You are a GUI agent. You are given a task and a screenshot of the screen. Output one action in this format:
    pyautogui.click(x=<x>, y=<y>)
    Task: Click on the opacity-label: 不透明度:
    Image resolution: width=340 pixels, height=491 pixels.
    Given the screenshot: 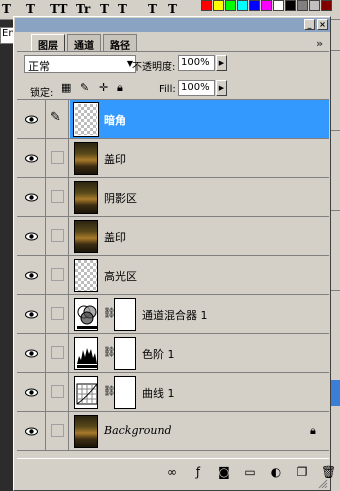 What is the action you would take?
    pyautogui.click(x=154, y=67)
    